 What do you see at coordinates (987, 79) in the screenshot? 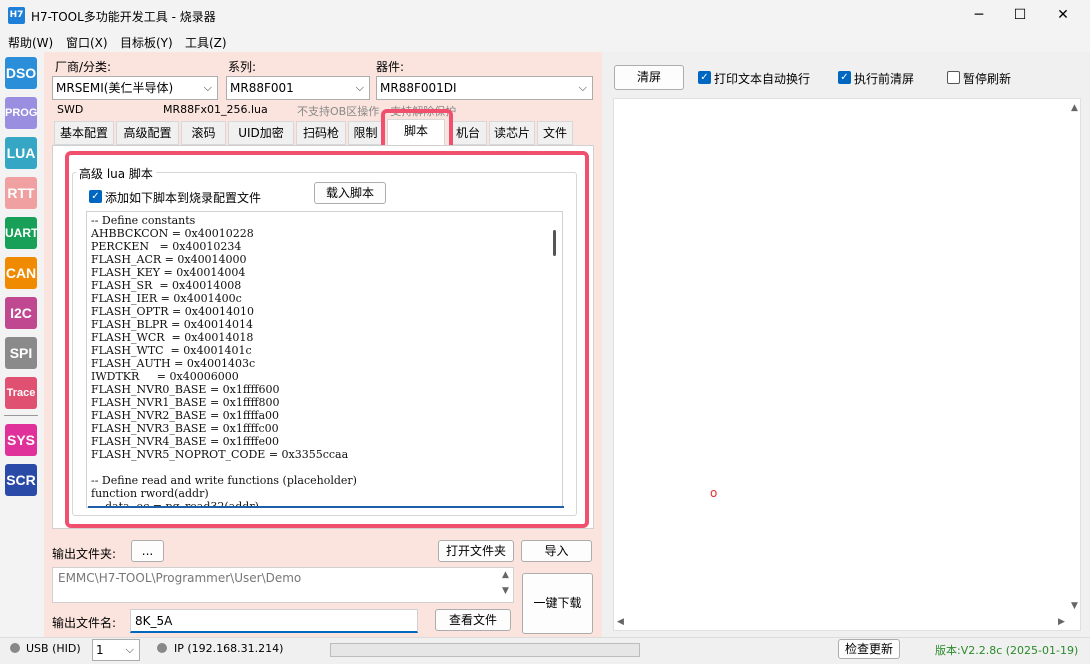
I see `pause-refresh-label: 暂停刷新` at bounding box center [987, 79].